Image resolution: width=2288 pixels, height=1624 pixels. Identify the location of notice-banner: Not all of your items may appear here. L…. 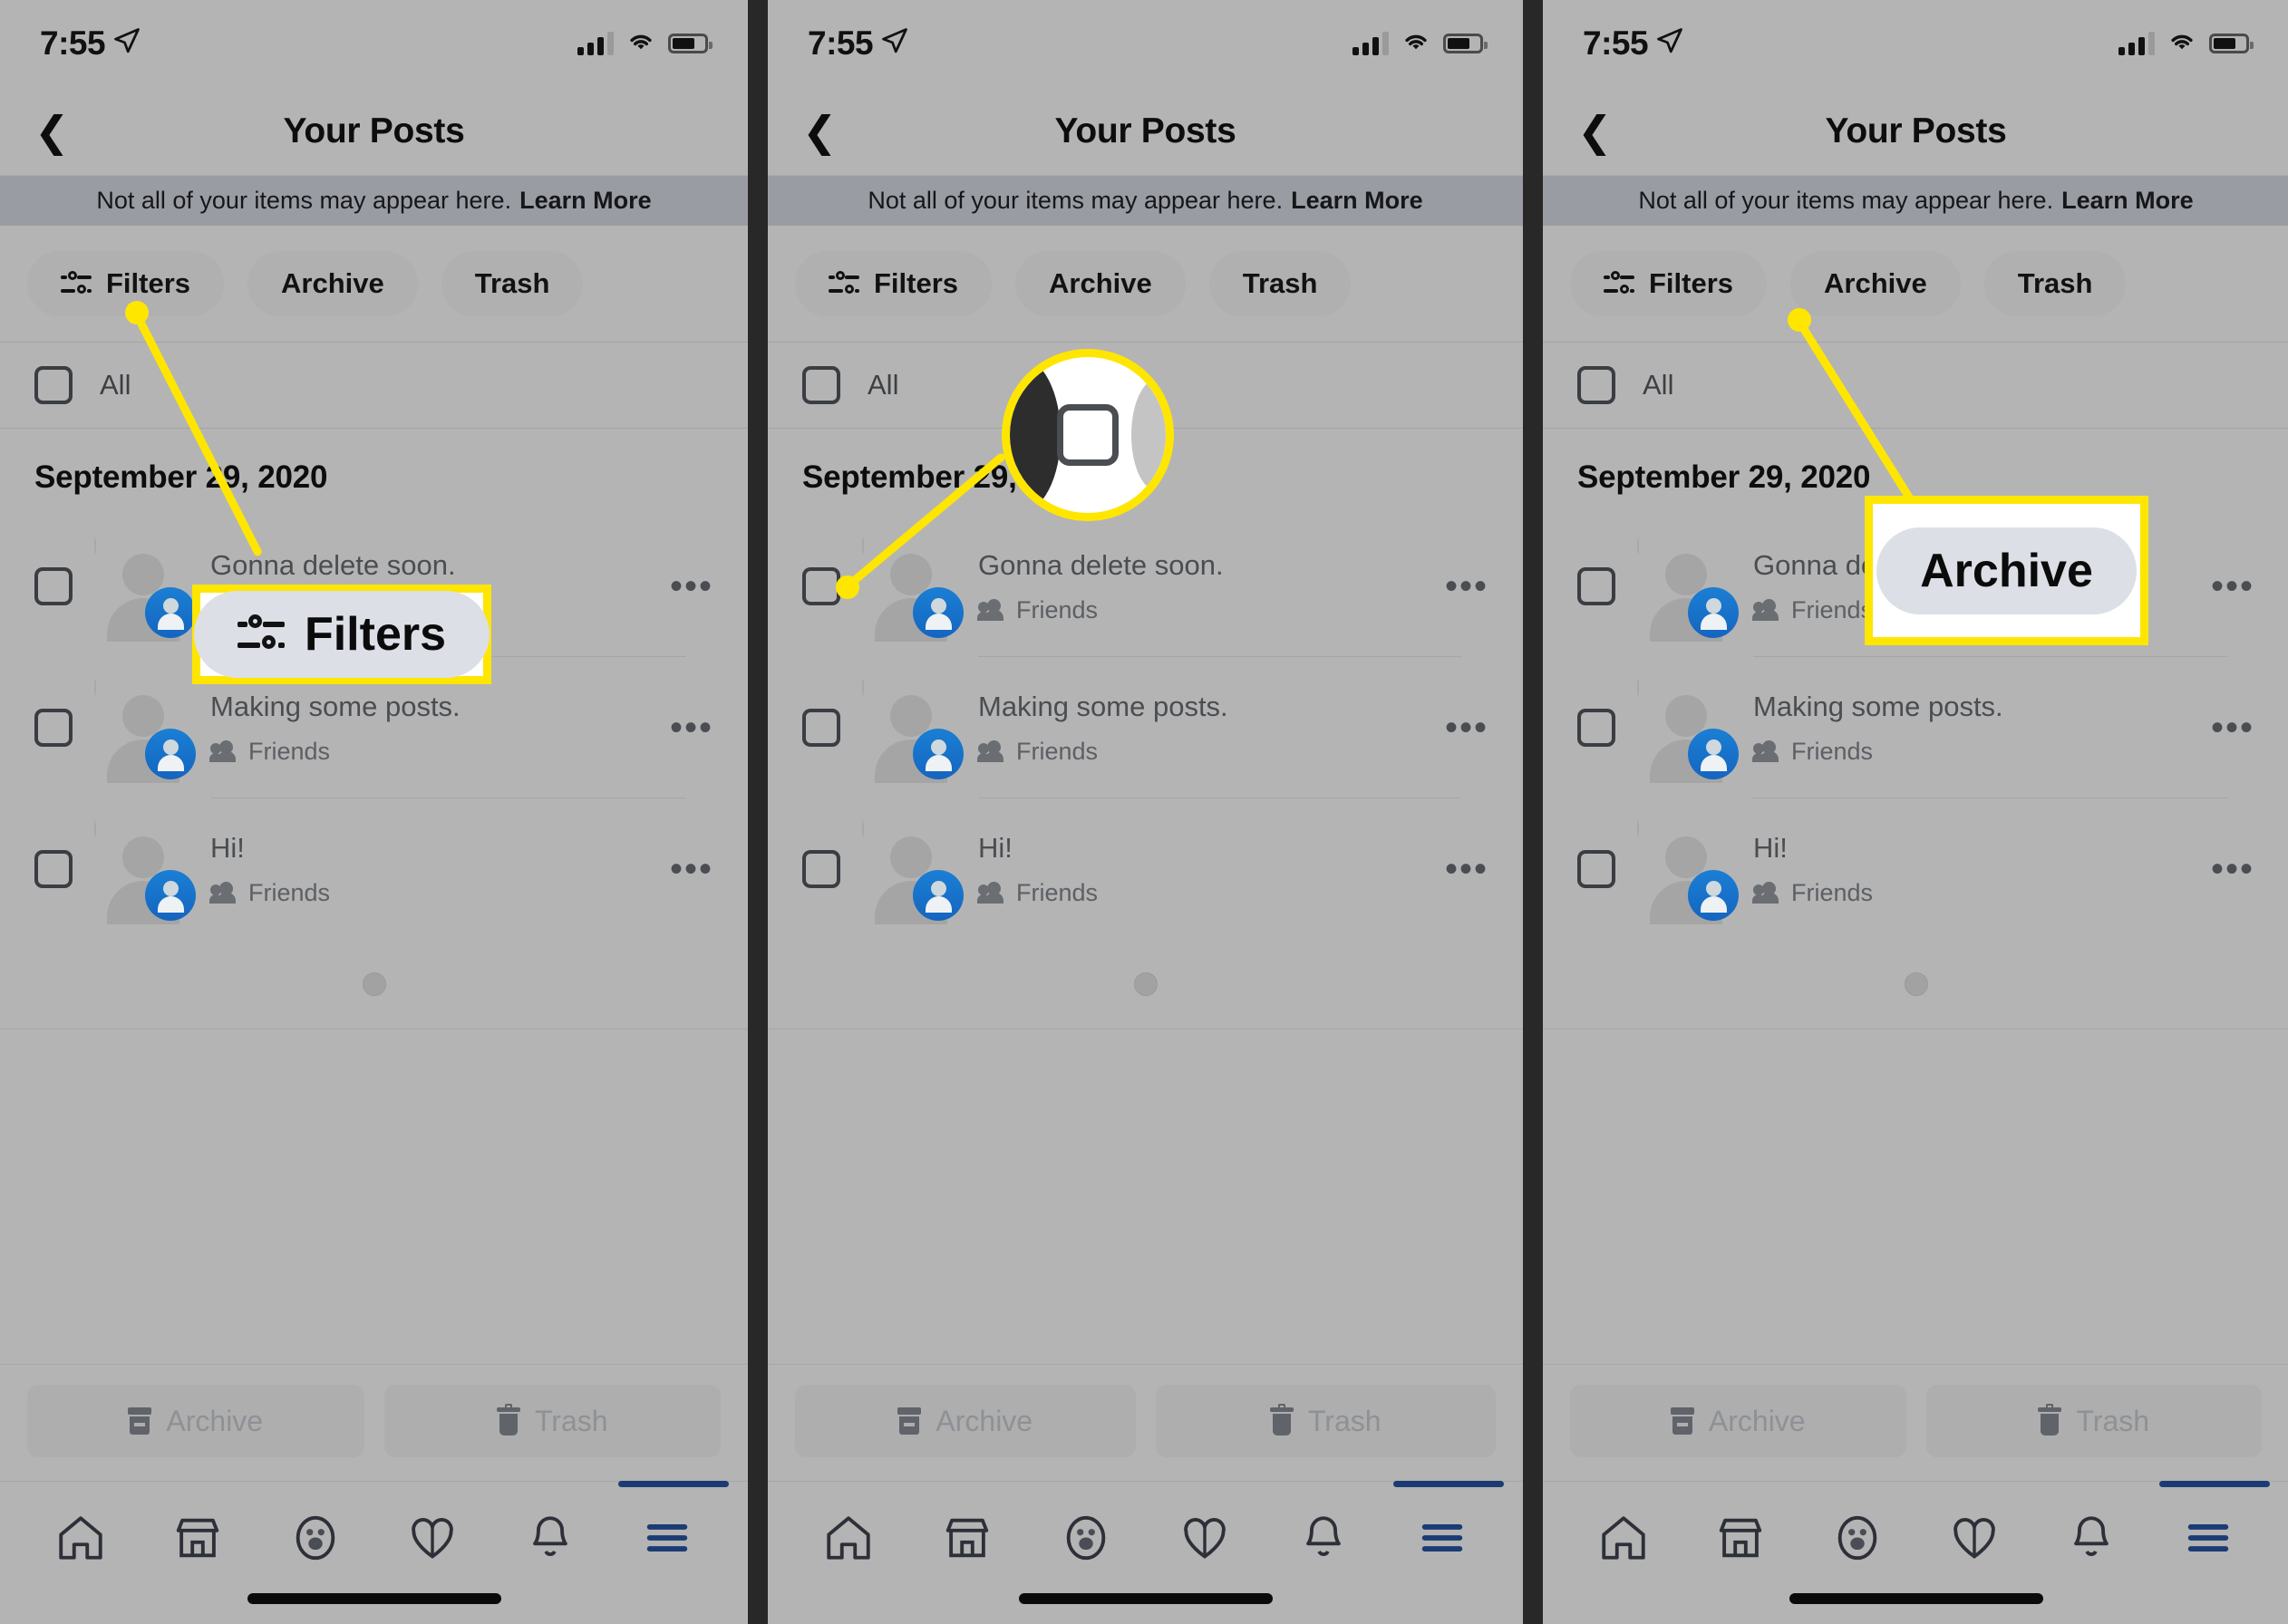
(1145, 200).